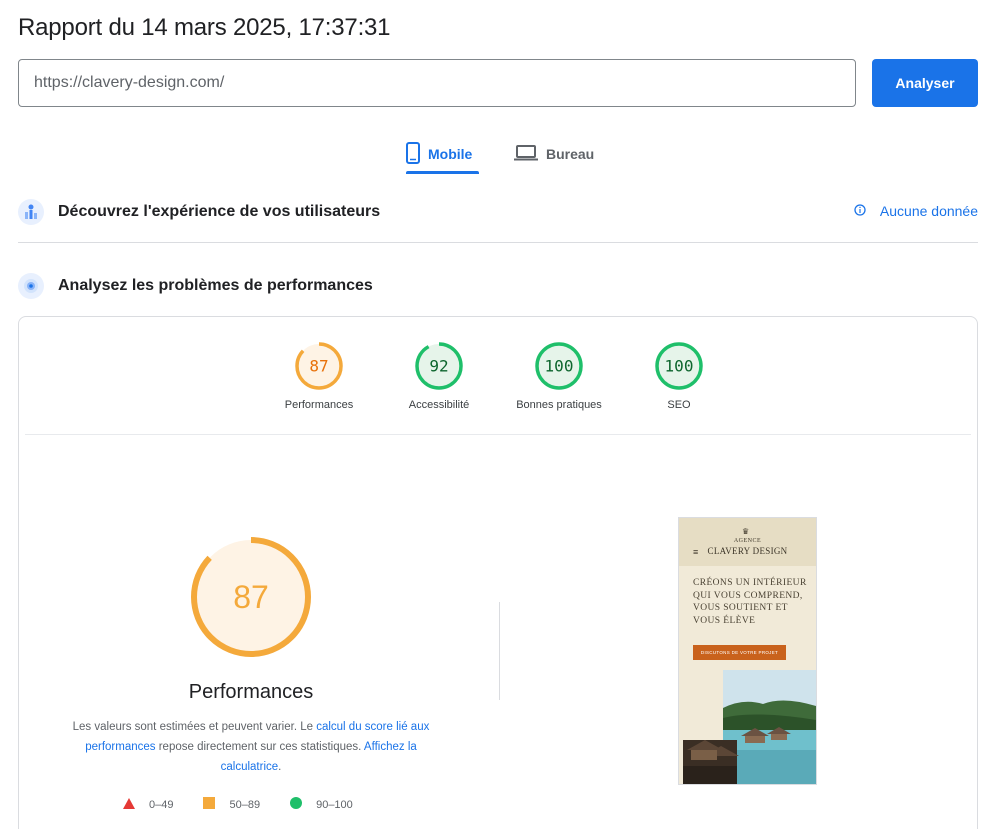  Describe the element at coordinates (526, 154) in the screenshot. I see `laptop-icon` at that location.